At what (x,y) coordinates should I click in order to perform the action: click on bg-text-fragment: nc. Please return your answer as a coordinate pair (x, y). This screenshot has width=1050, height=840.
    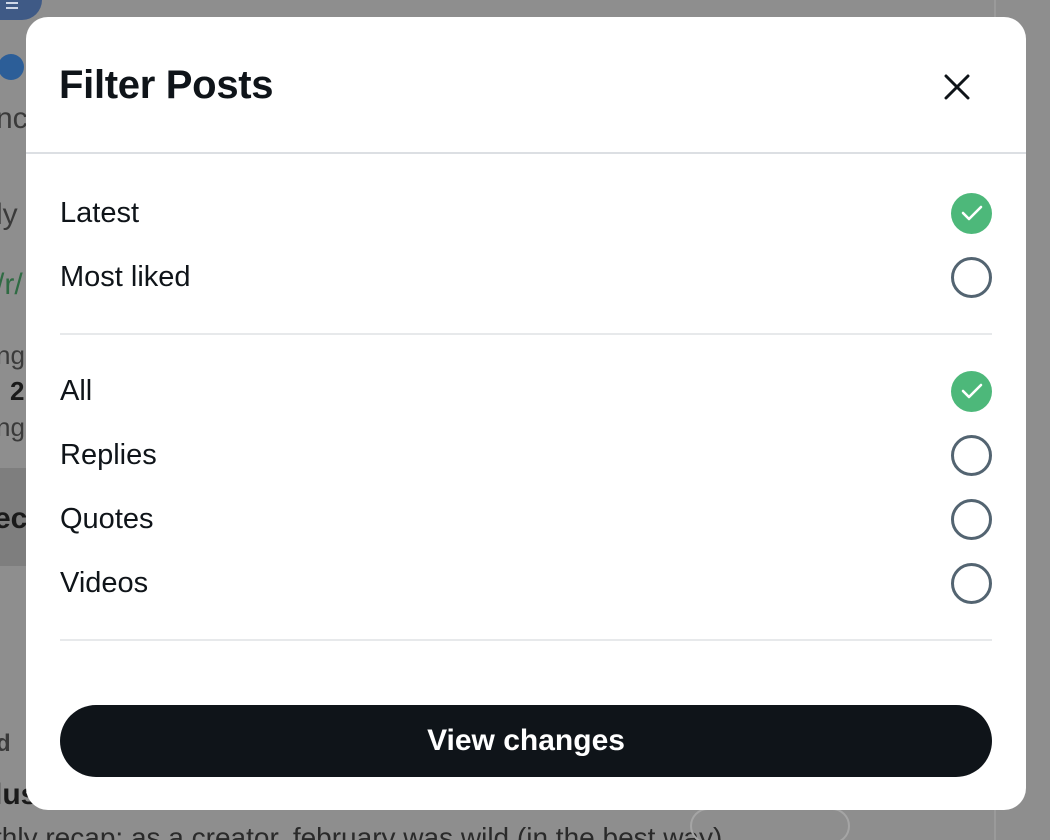
    Looking at the image, I should click on (14, 118).